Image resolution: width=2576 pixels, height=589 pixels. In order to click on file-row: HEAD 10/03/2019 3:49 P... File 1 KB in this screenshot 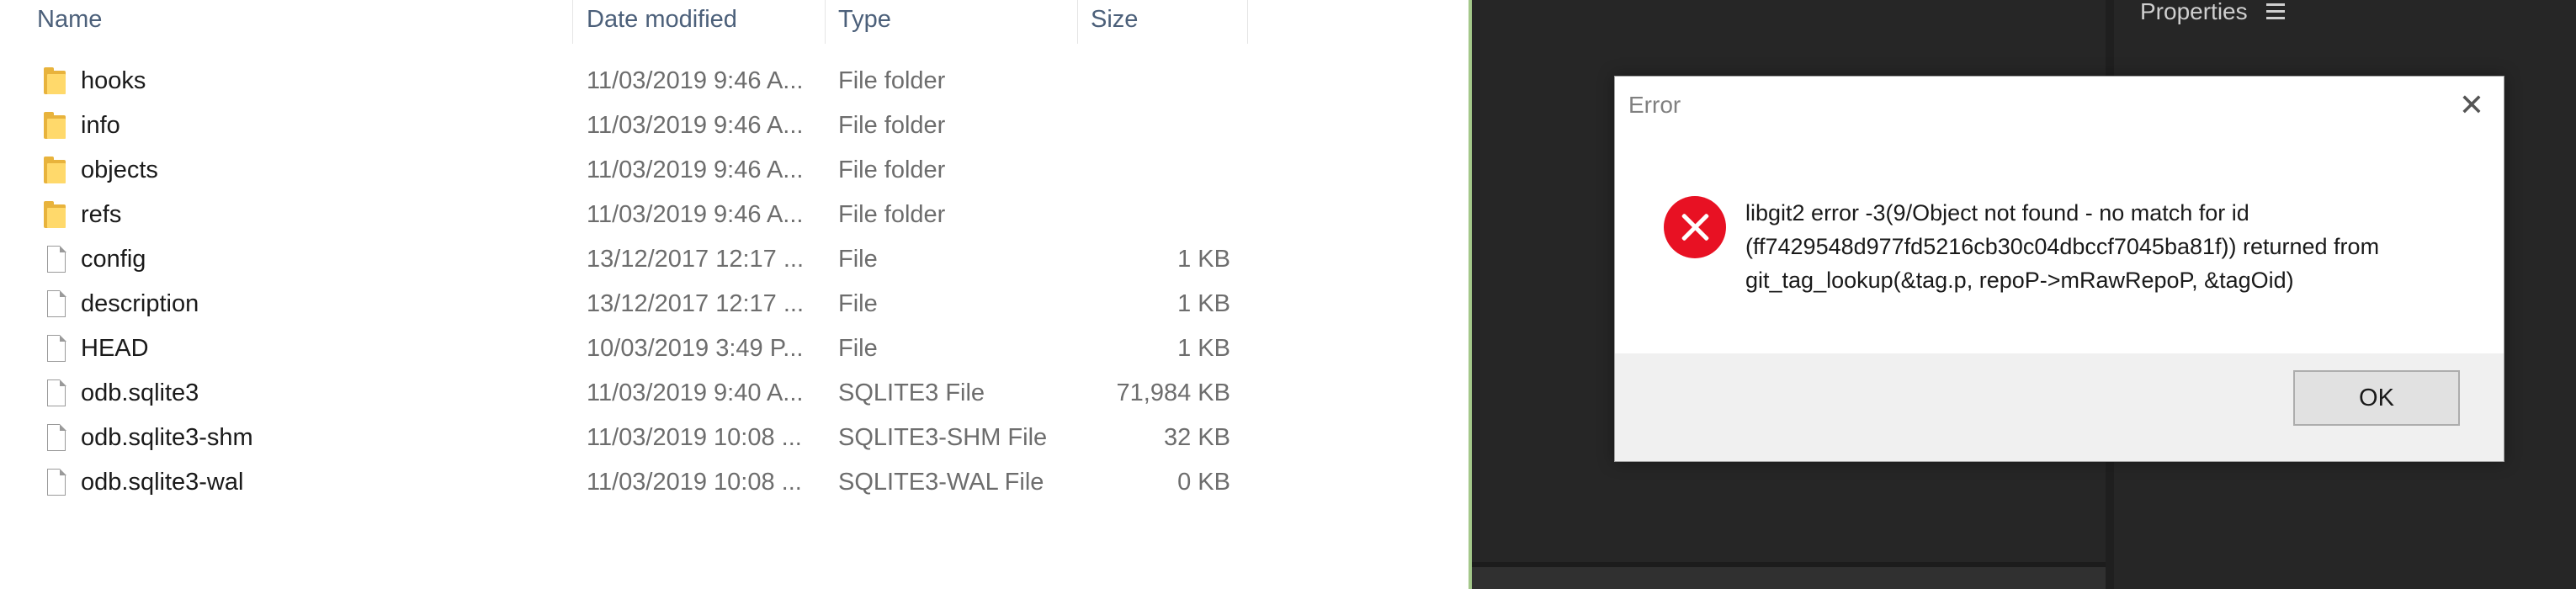, I will do `click(627, 348)`.